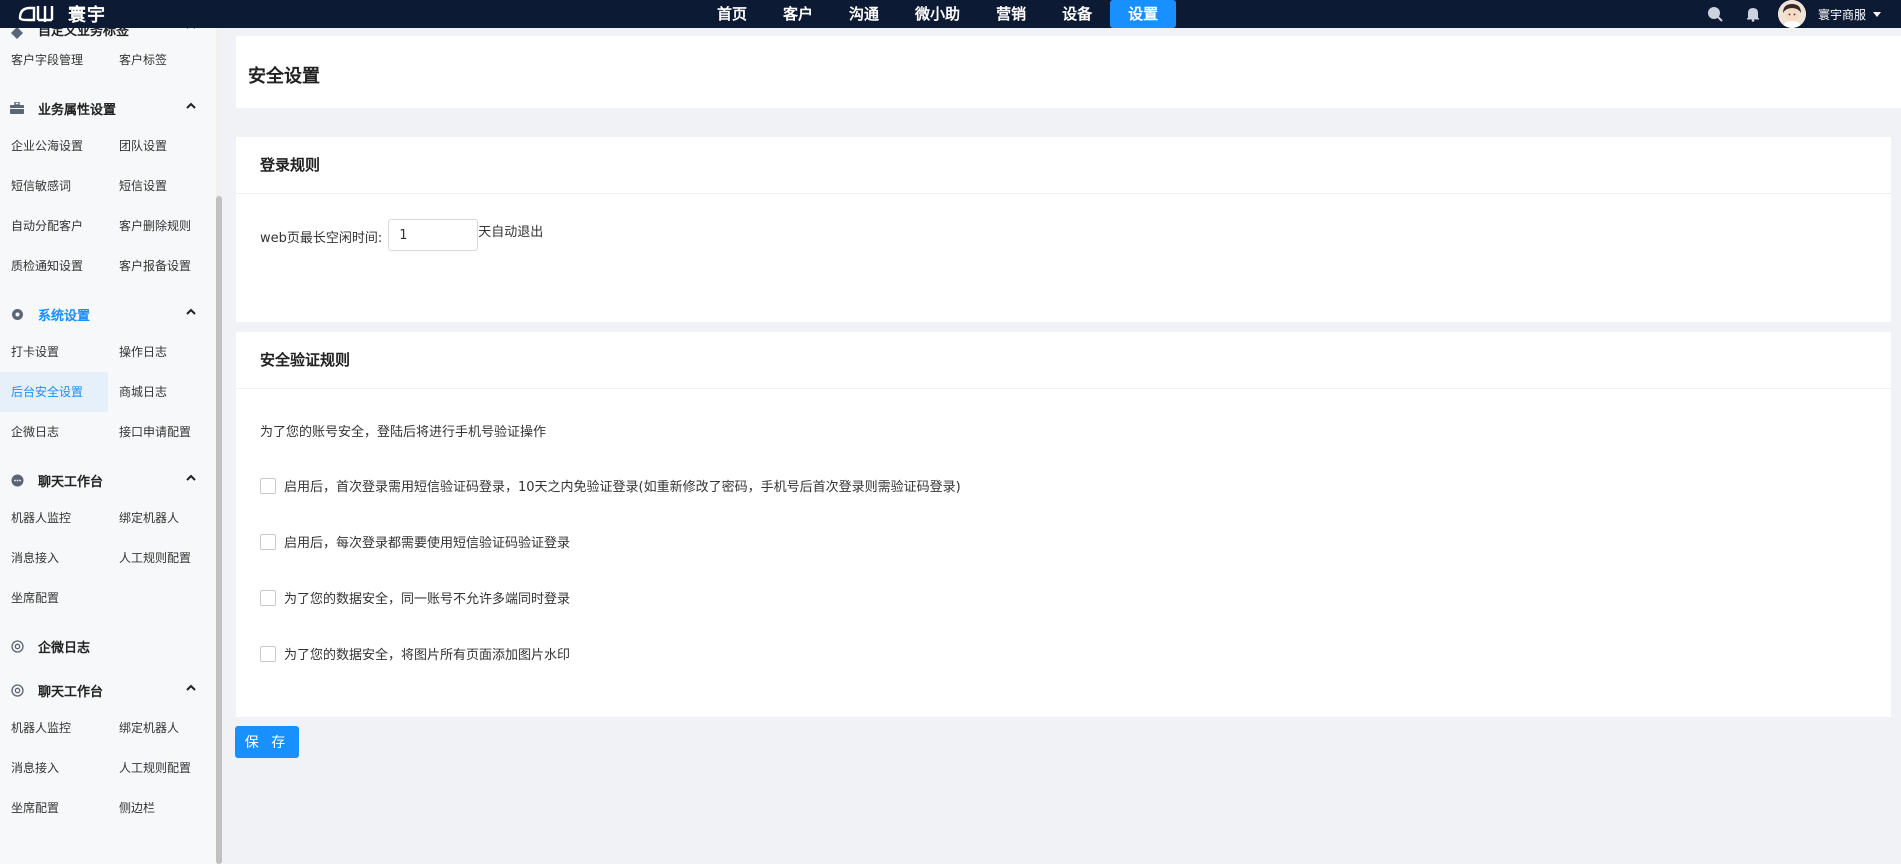  What do you see at coordinates (64, 316) in the screenshot?
I see `sidebar-group-label: 系统设置` at bounding box center [64, 316].